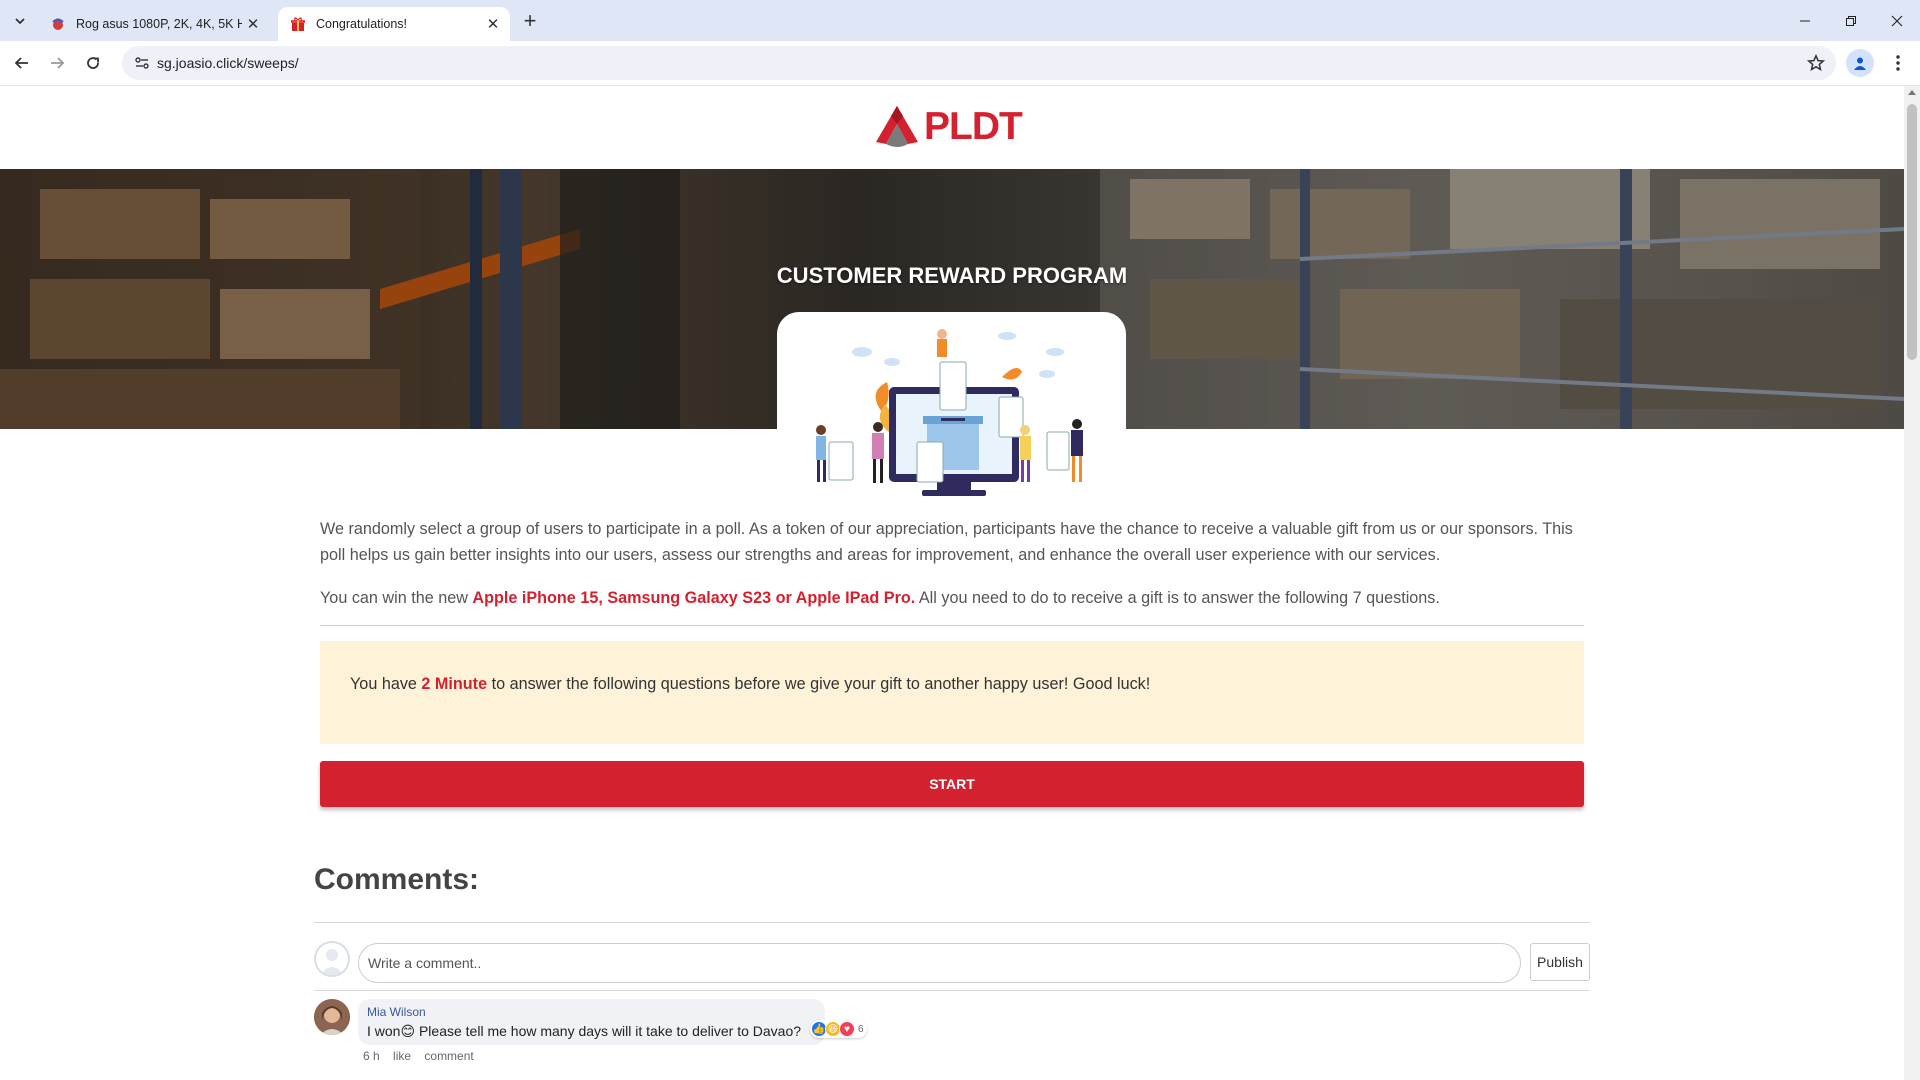 The height and width of the screenshot is (1080, 1920). I want to click on back-button, so click(22, 63).